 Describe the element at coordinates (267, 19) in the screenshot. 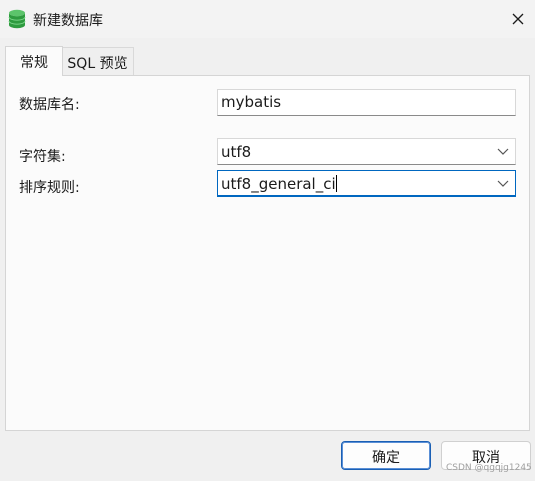

I see `title-bar: 新建数据库` at that location.